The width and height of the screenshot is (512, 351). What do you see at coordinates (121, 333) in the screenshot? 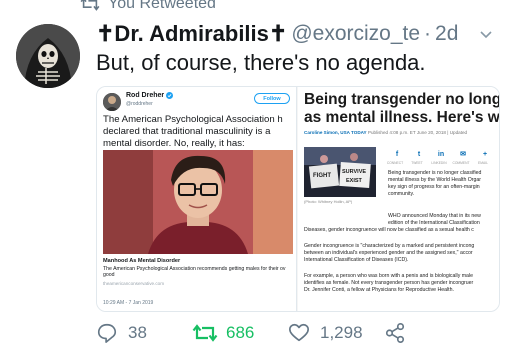
I see `reply-button: 38` at bounding box center [121, 333].